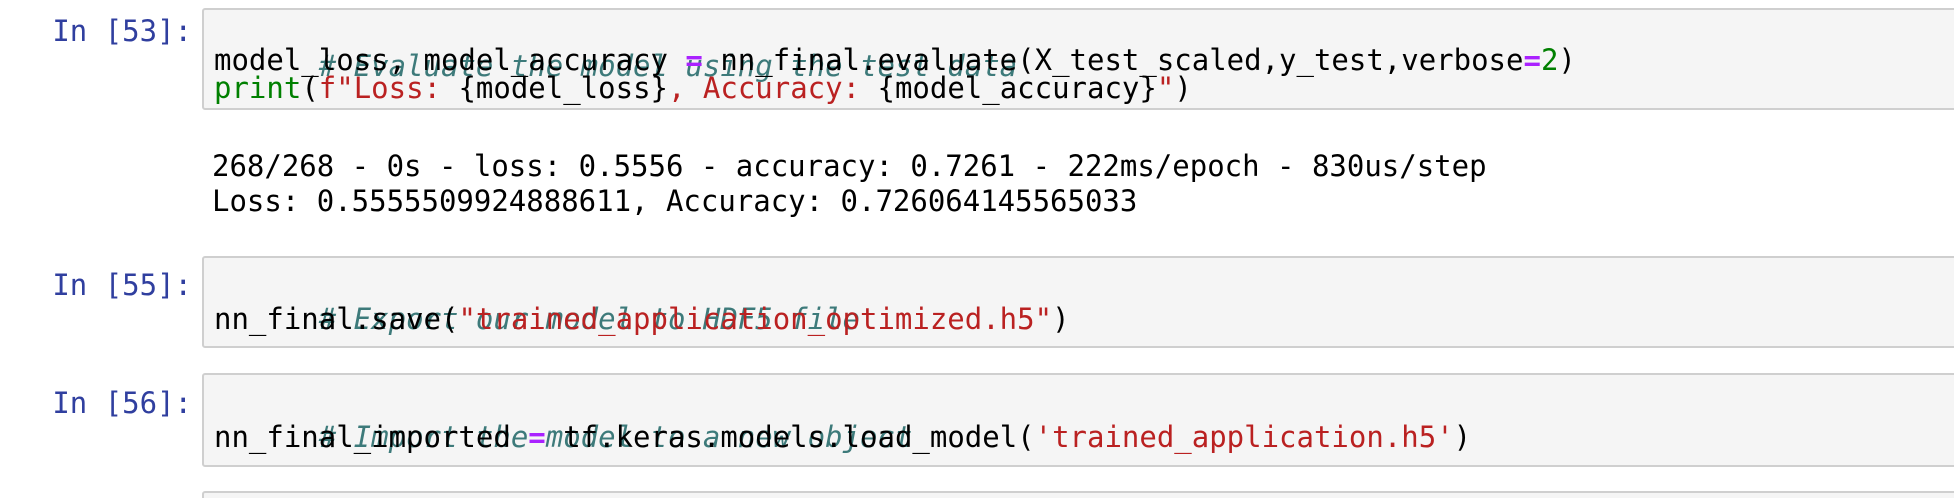 This screenshot has width=1954, height=498. I want to click on string-token: , Accuracy:, so click(772, 88).